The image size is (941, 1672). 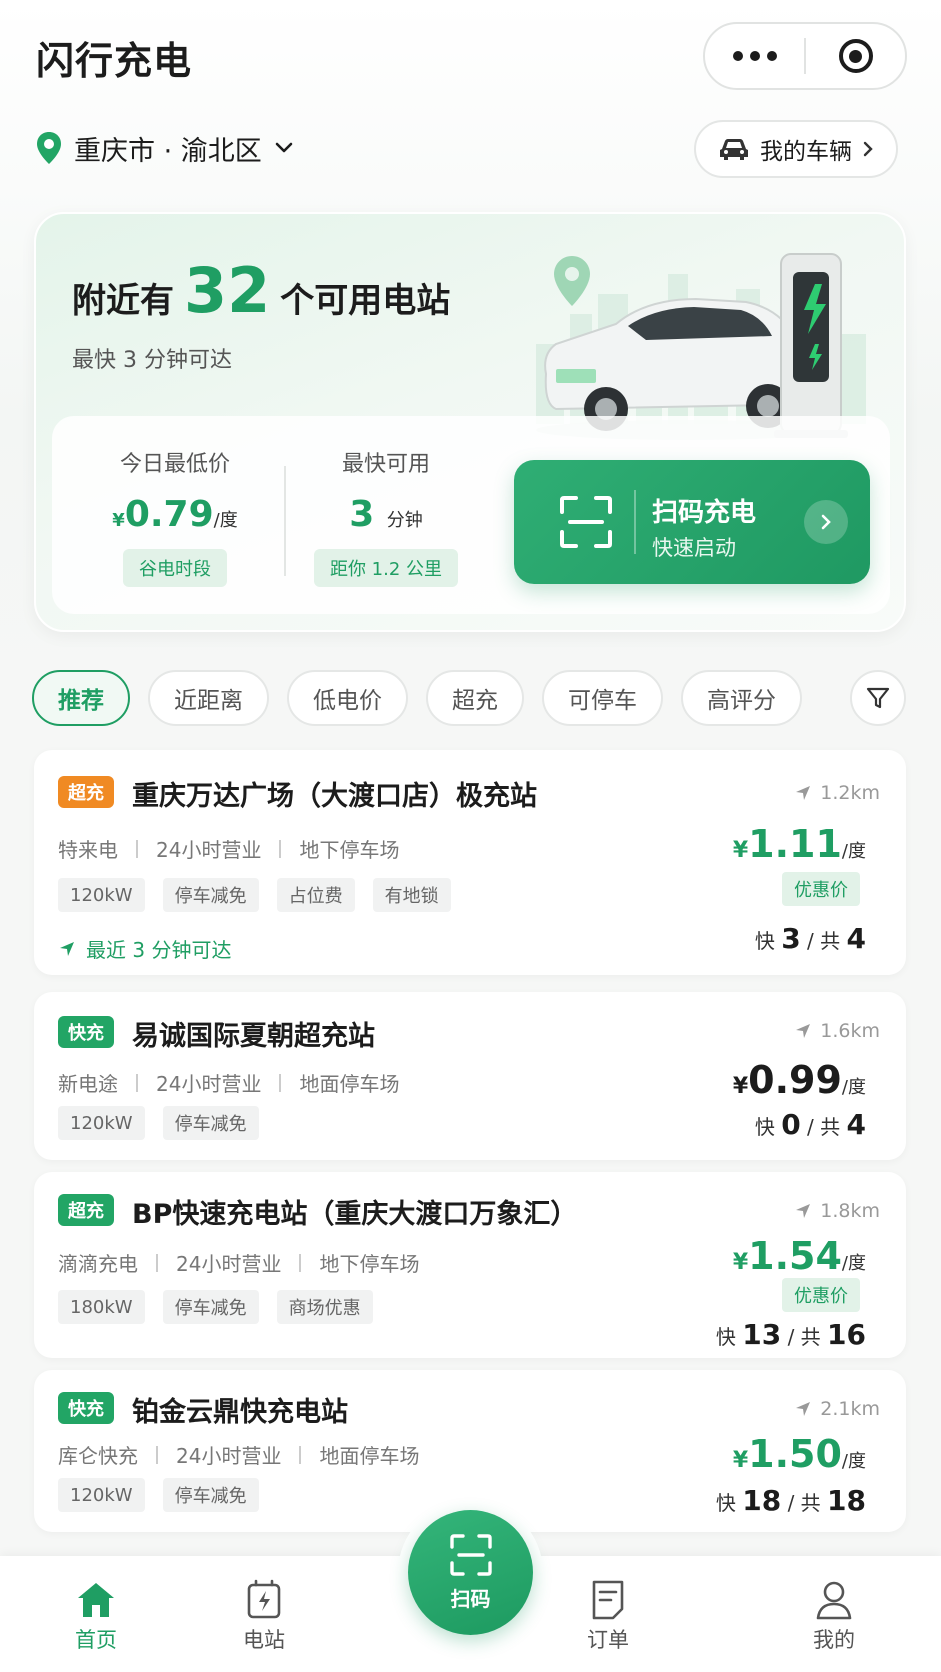 What do you see at coordinates (285, 521) in the screenshot?
I see `stat-divider` at bounding box center [285, 521].